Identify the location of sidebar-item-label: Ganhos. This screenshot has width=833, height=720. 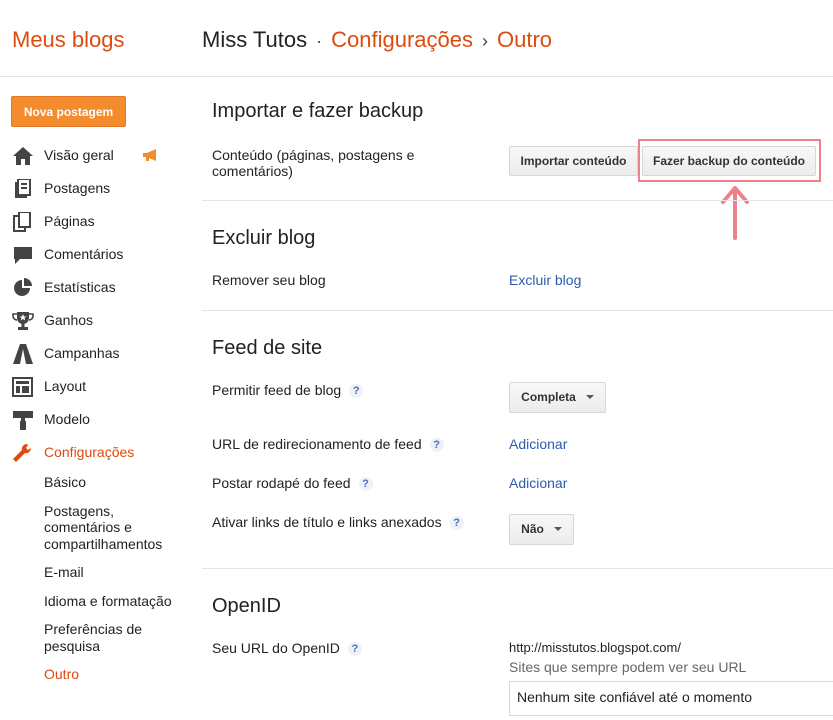
(69, 320).